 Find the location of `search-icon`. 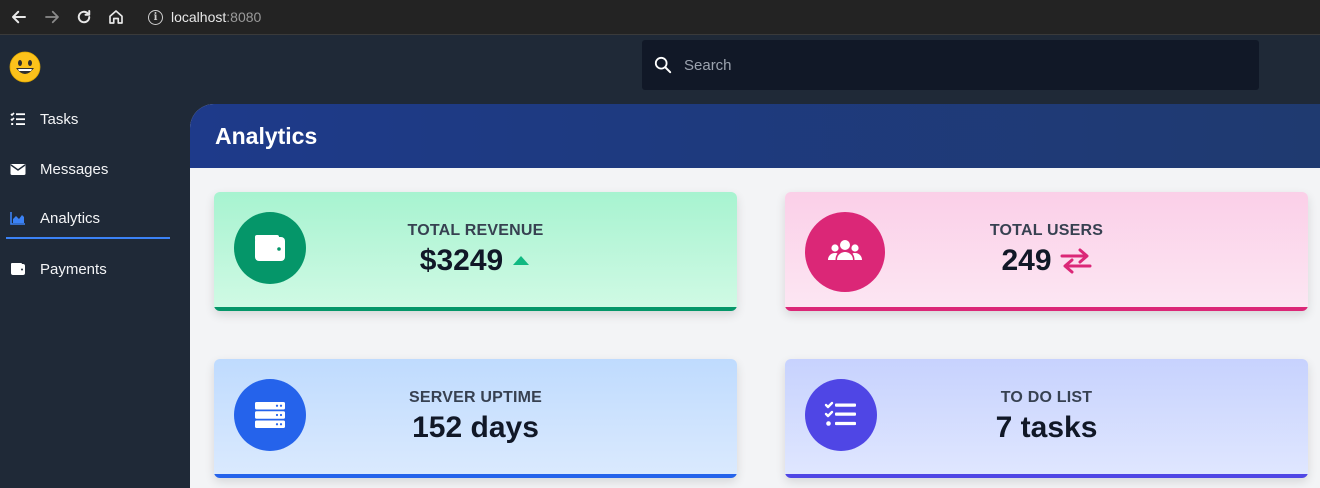

search-icon is located at coordinates (663, 65).